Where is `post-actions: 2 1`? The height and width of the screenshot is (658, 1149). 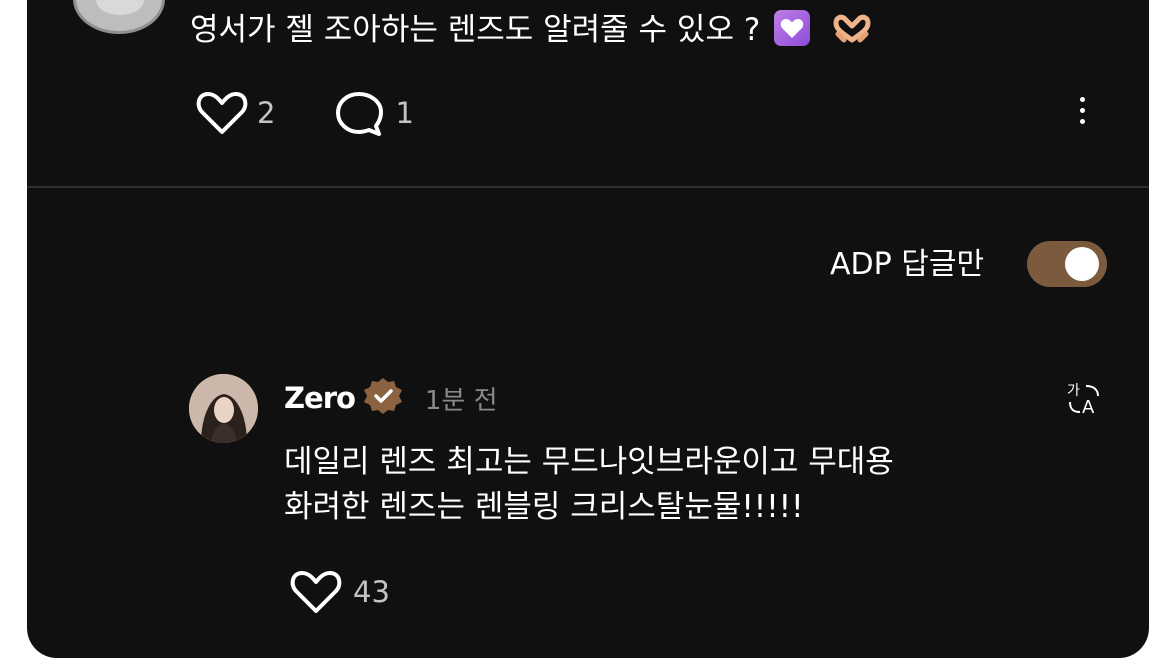 post-actions: 2 1 is located at coordinates (304, 113).